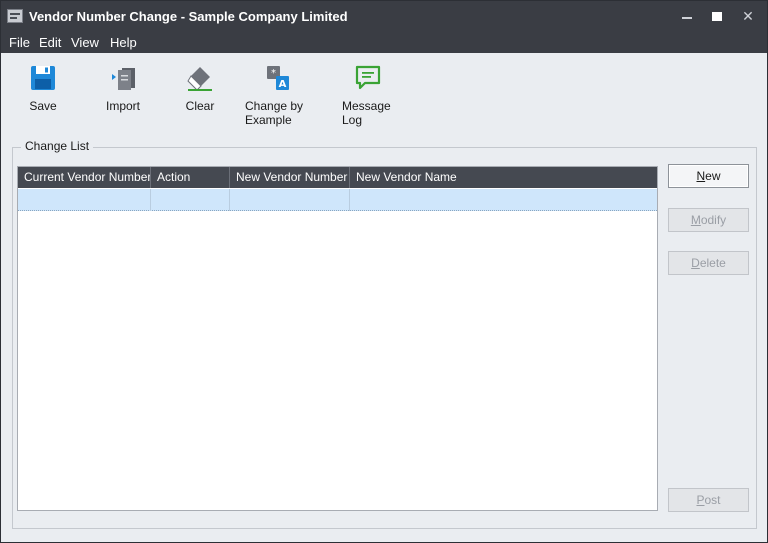 This screenshot has height=543, width=768. Describe the element at coordinates (503, 200) in the screenshot. I see `cell-new-vendor-name` at that location.